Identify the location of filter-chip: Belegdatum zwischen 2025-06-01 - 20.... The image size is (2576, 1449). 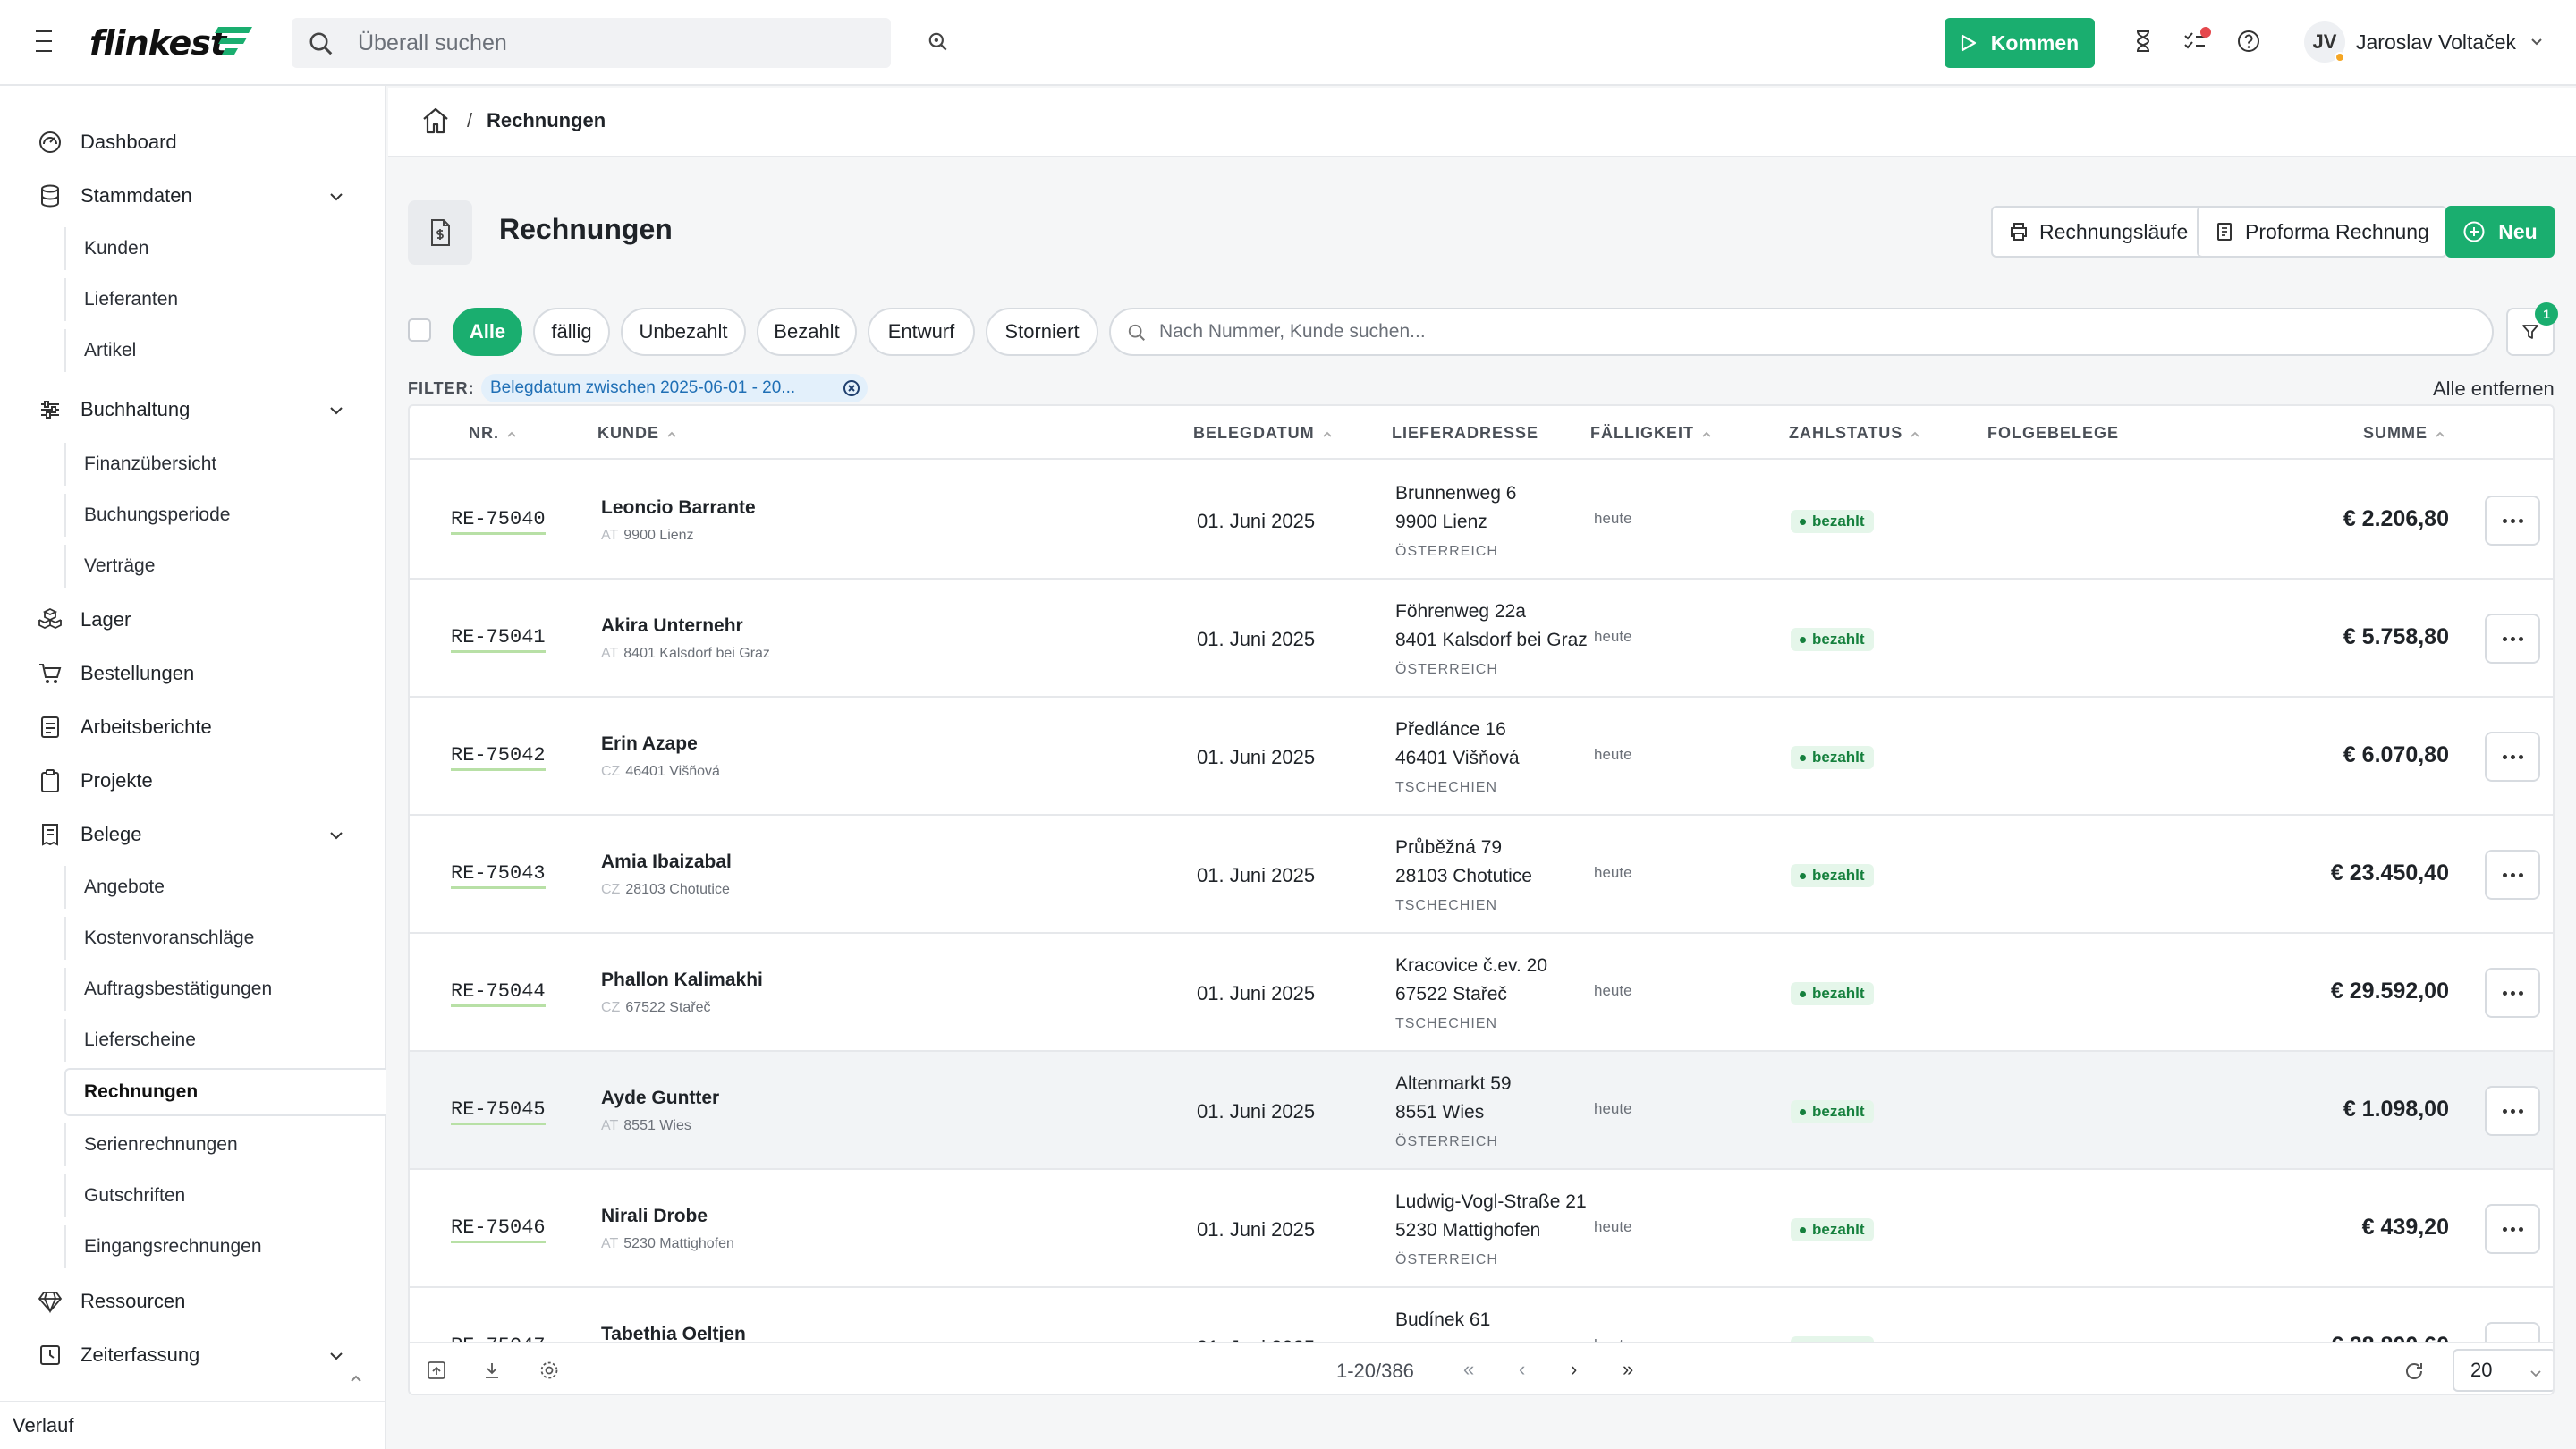
(674, 388).